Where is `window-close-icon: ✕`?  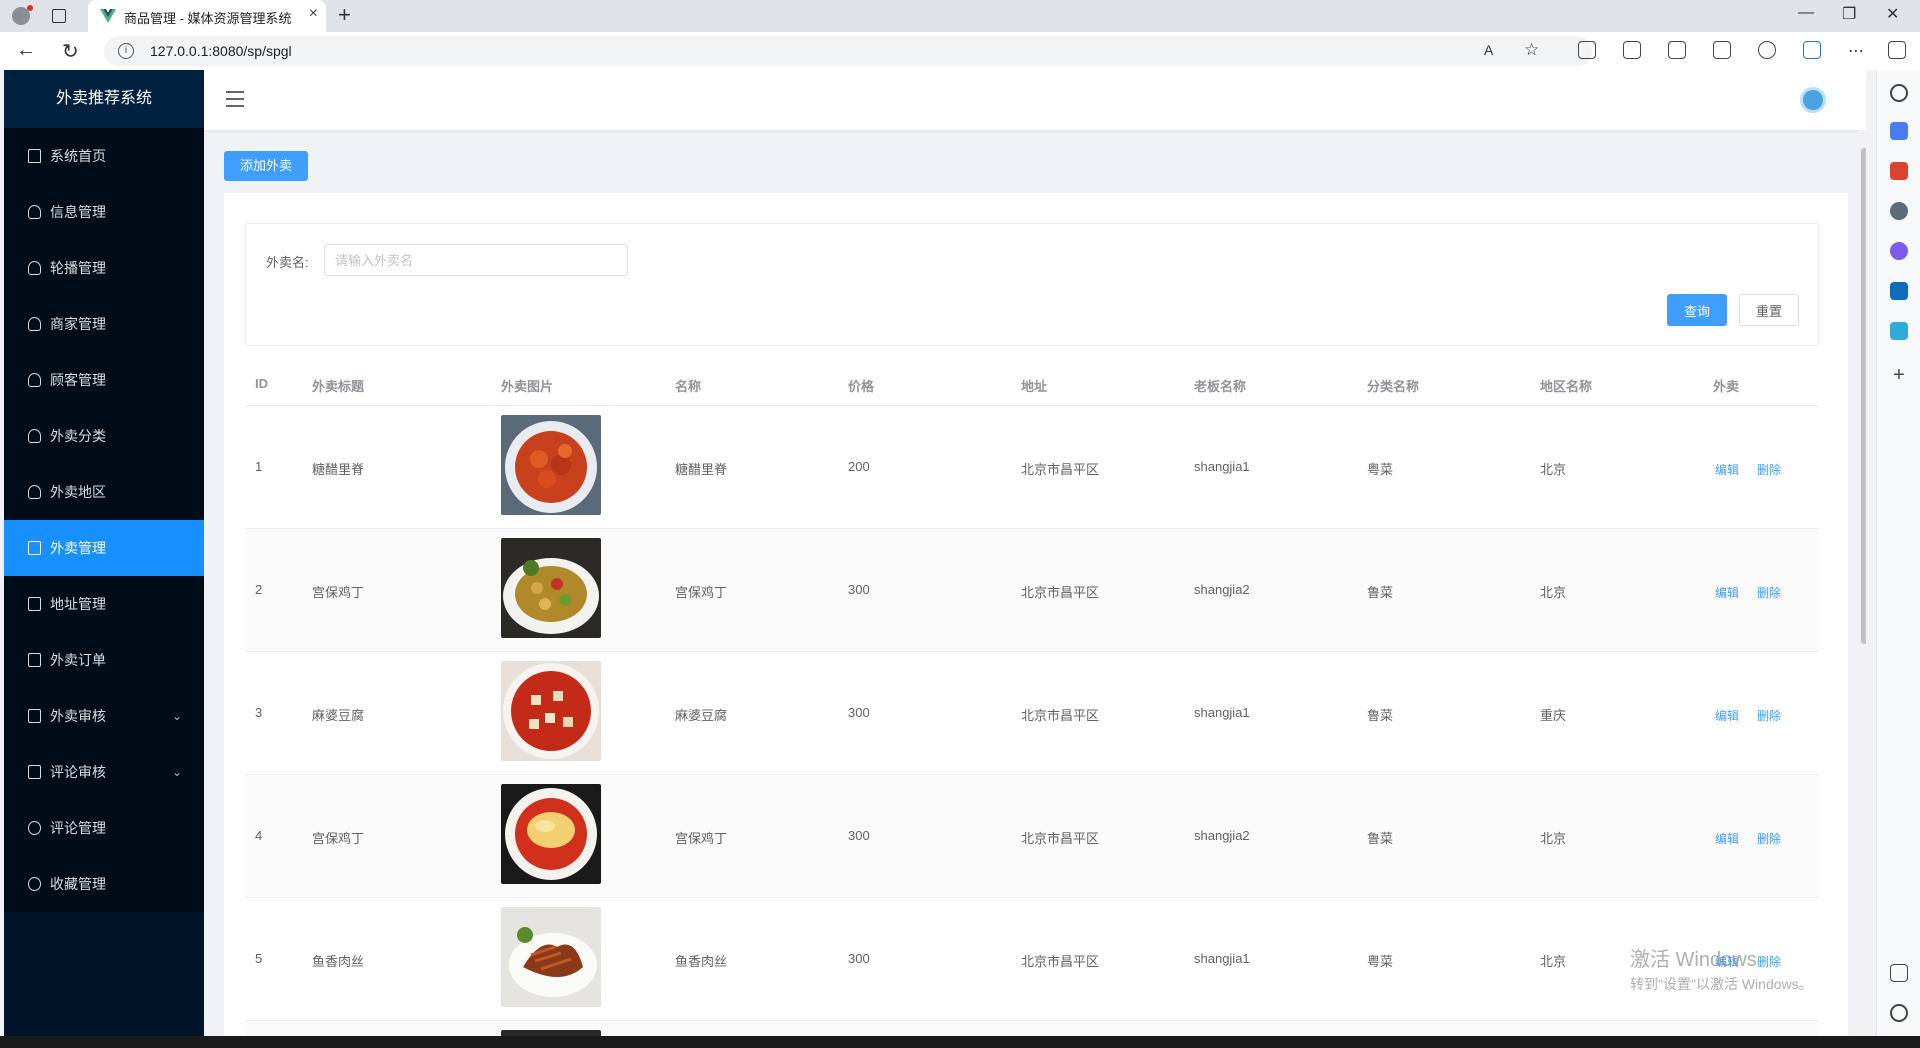 window-close-icon: ✕ is located at coordinates (1892, 14).